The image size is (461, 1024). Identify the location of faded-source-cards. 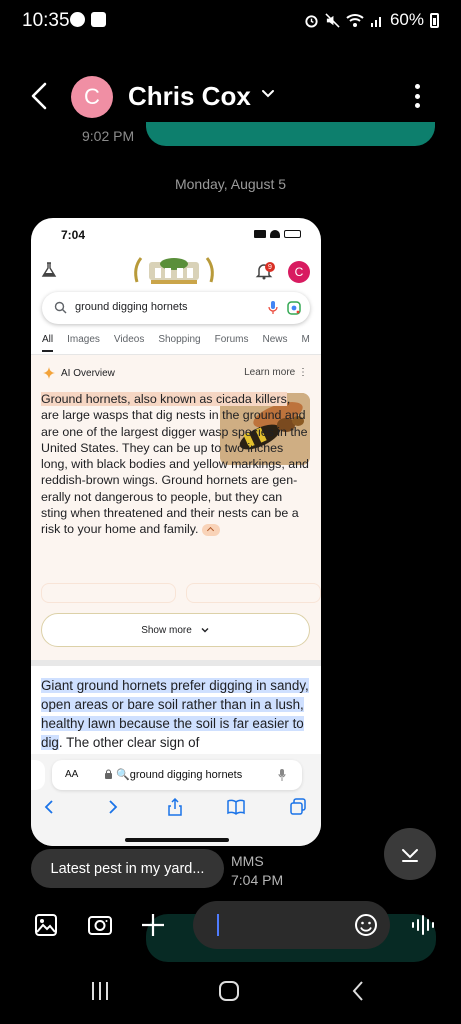
(181, 593).